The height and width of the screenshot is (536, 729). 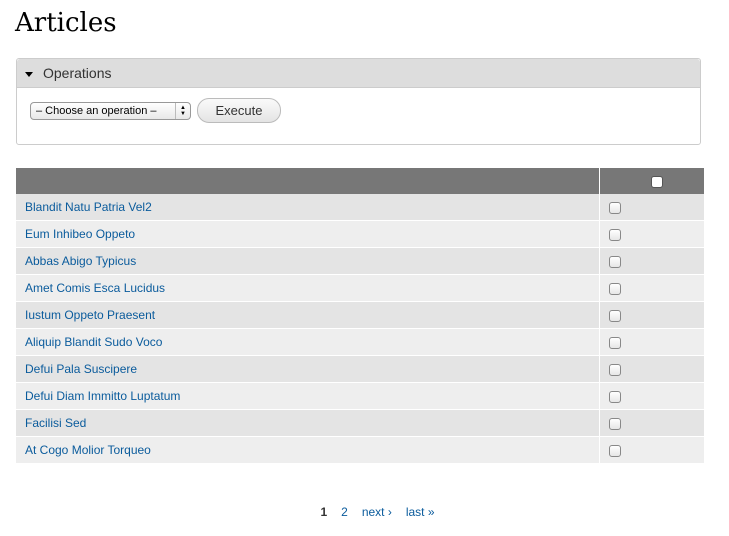 I want to click on table-row: Eum Inhibeo Oppeto, so click(x=360, y=234).